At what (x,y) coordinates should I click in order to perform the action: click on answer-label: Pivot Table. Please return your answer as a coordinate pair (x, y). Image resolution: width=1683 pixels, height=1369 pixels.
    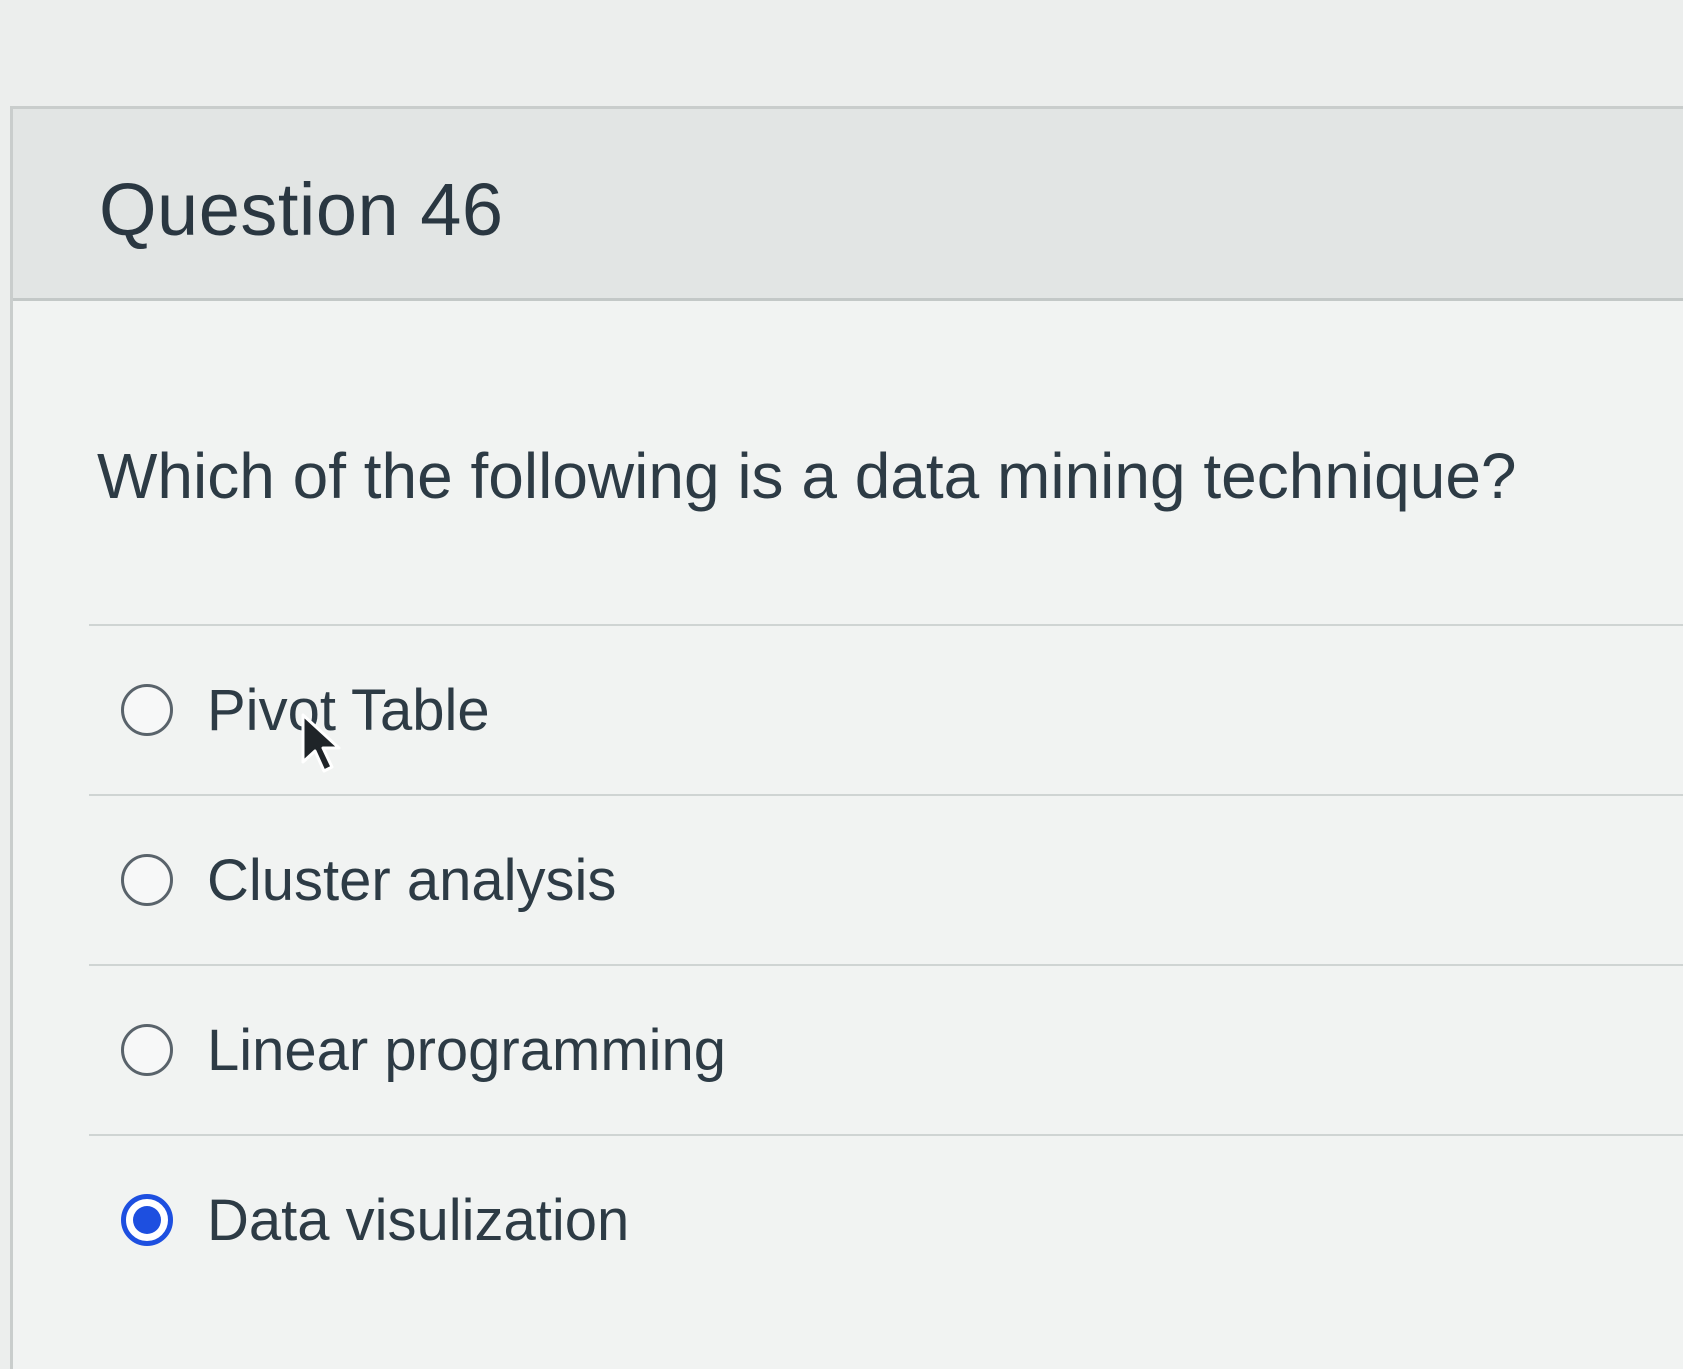
    Looking at the image, I should click on (348, 710).